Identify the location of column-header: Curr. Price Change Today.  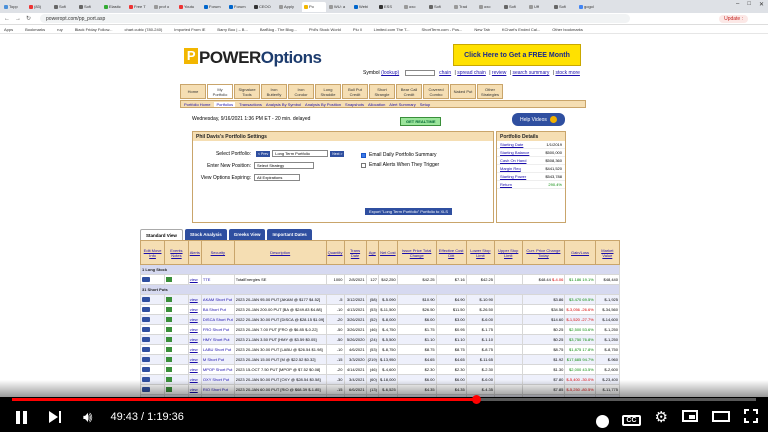
(543, 252).